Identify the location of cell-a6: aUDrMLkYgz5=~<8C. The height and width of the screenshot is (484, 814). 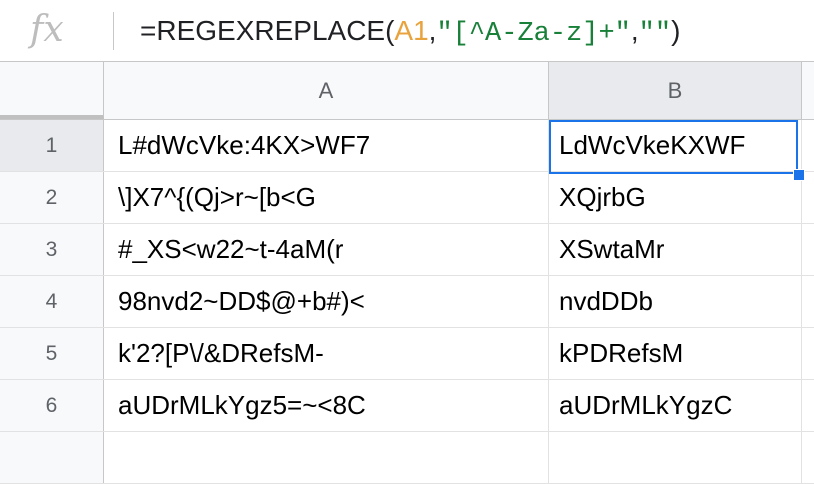
(326, 405).